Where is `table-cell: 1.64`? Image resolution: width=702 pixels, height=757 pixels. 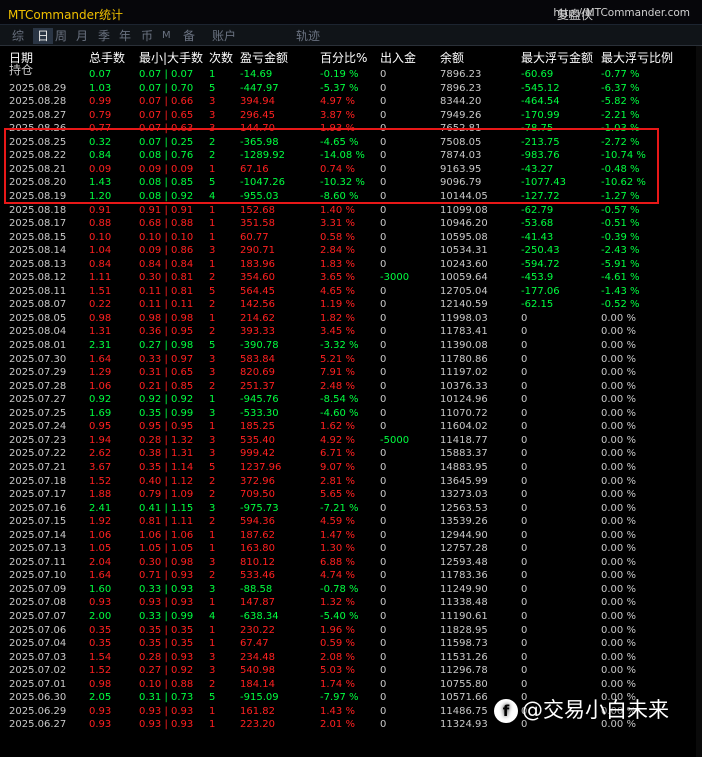
table-cell: 1.64 is located at coordinates (100, 359).